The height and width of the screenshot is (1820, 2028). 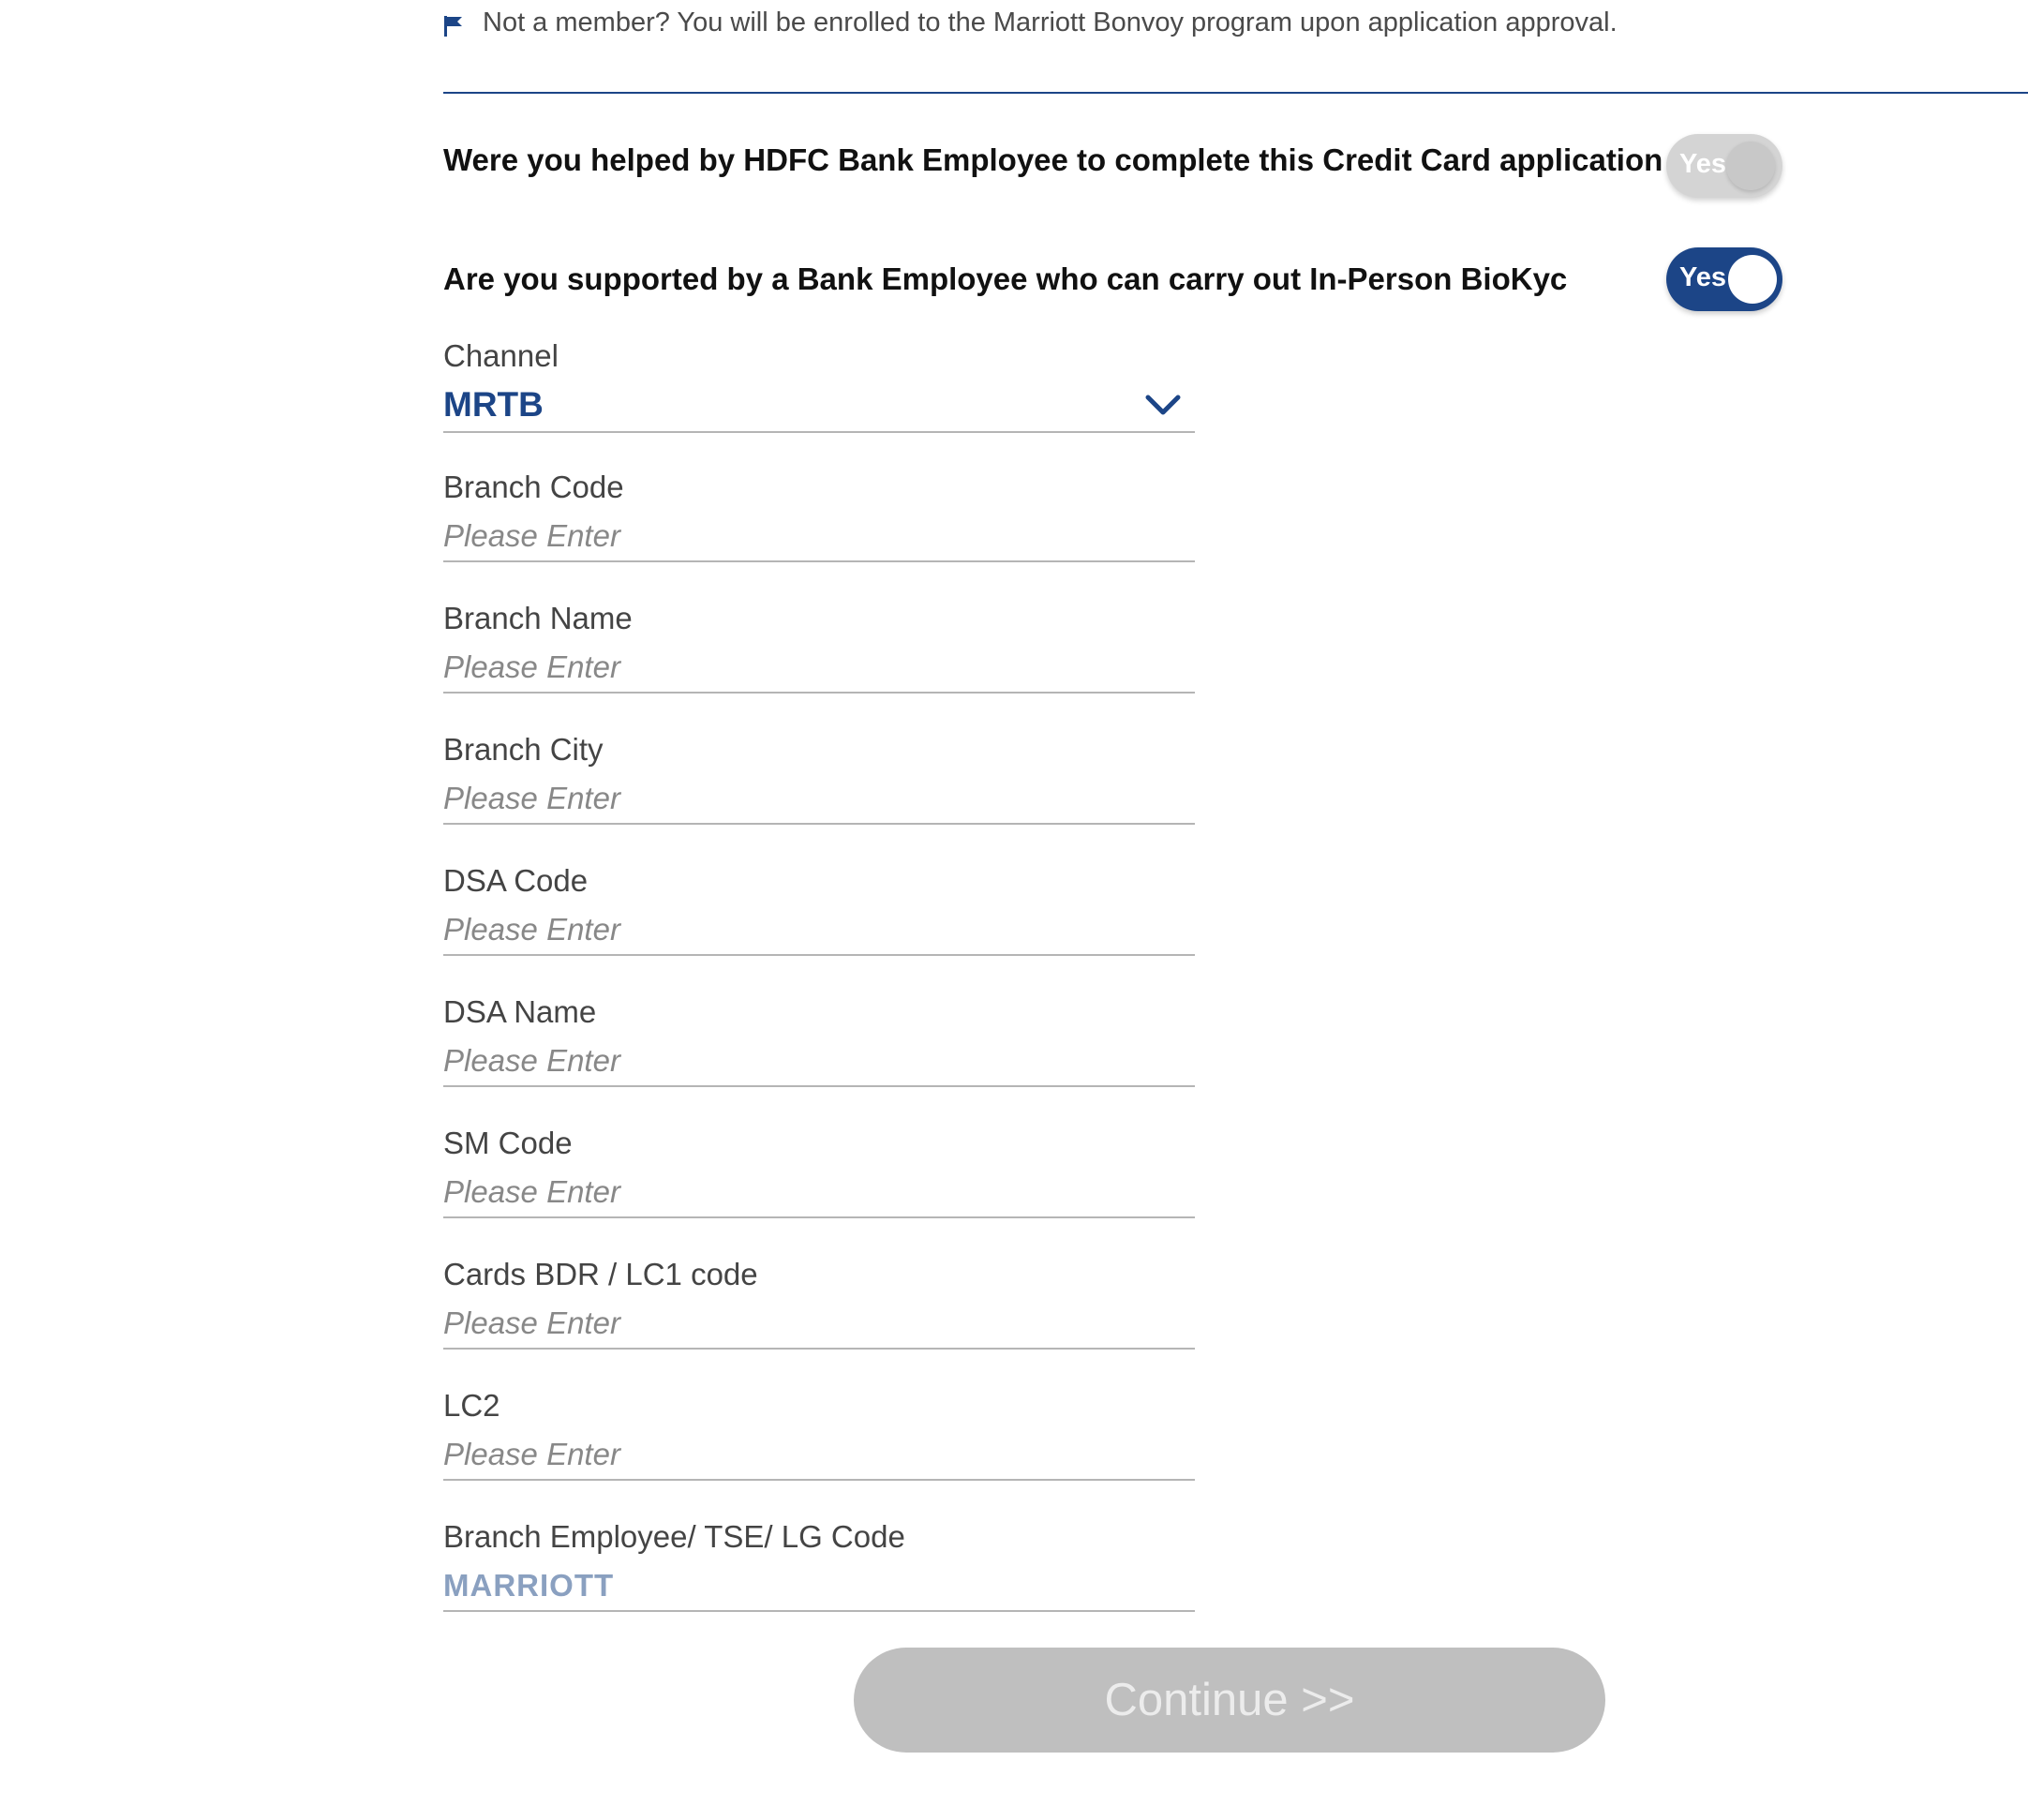 What do you see at coordinates (819, 515) in the screenshot?
I see `branch-code-field: Branch Code` at bounding box center [819, 515].